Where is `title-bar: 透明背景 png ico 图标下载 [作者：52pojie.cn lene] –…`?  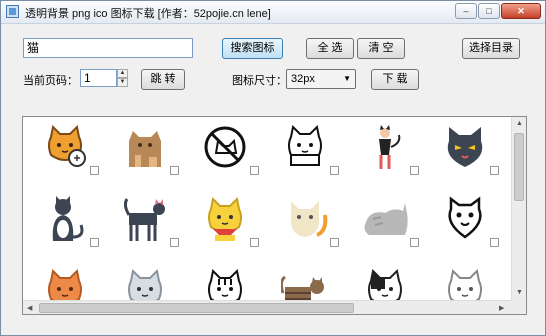 title-bar: 透明背景 png ico 图标下载 [作者：52pojie.cn lene] –… is located at coordinates (273, 12).